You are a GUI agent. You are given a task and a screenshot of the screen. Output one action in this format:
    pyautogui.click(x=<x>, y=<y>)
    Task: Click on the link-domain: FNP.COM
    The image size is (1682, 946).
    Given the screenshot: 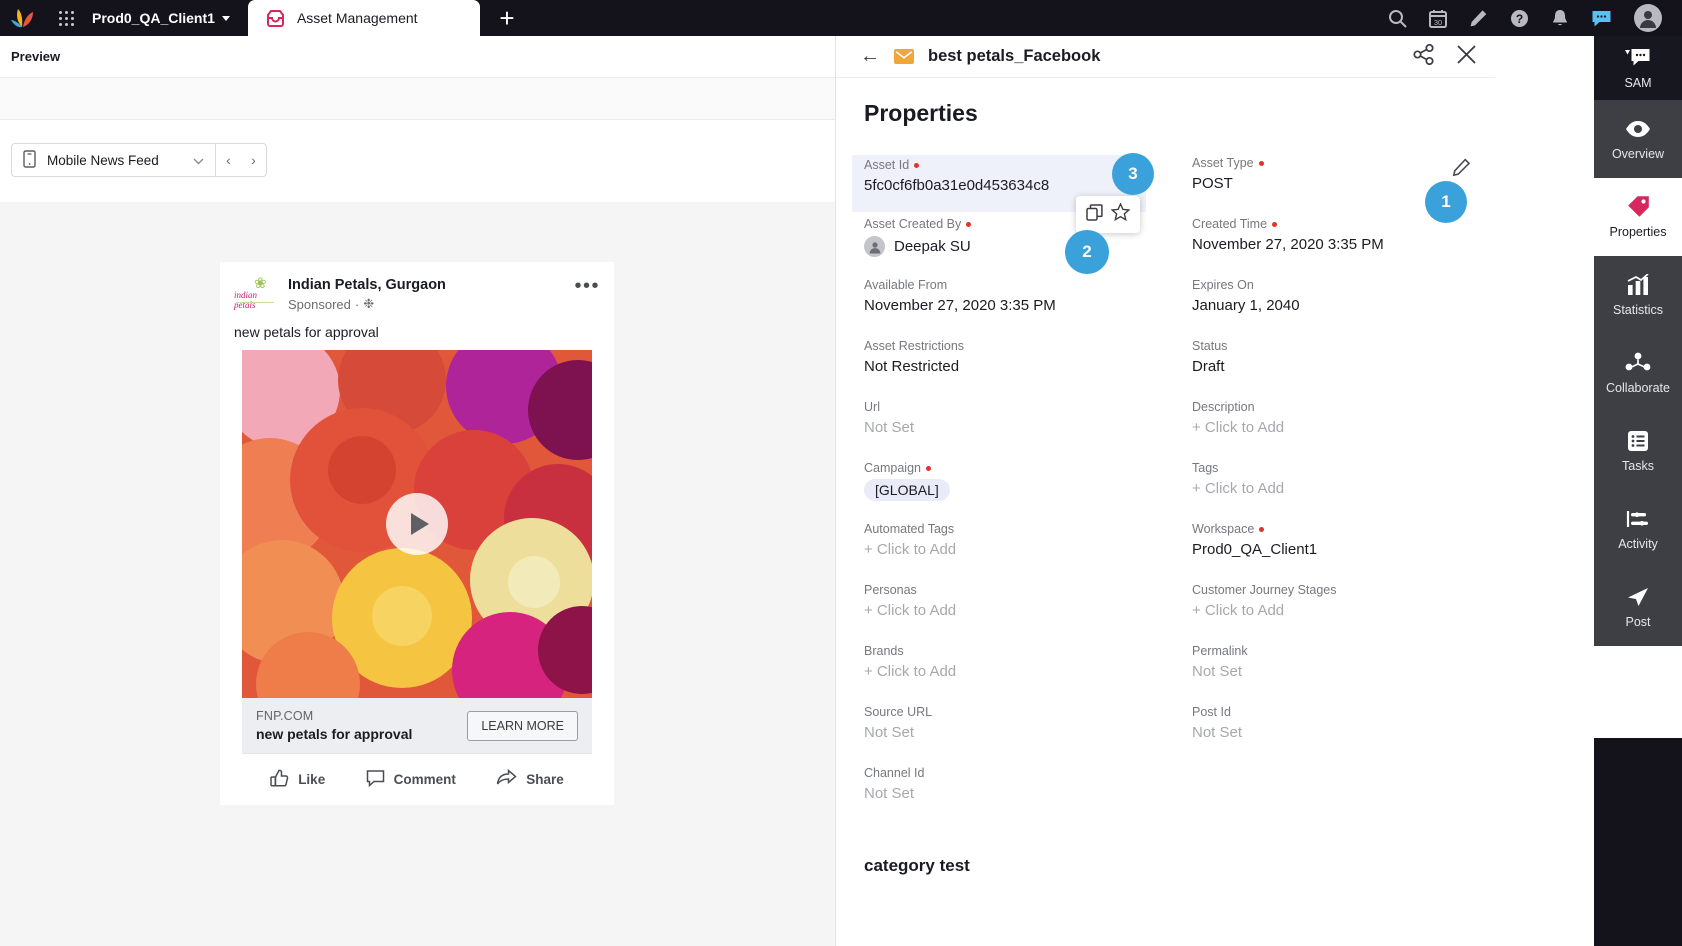 What is the action you would take?
    pyautogui.click(x=285, y=716)
    